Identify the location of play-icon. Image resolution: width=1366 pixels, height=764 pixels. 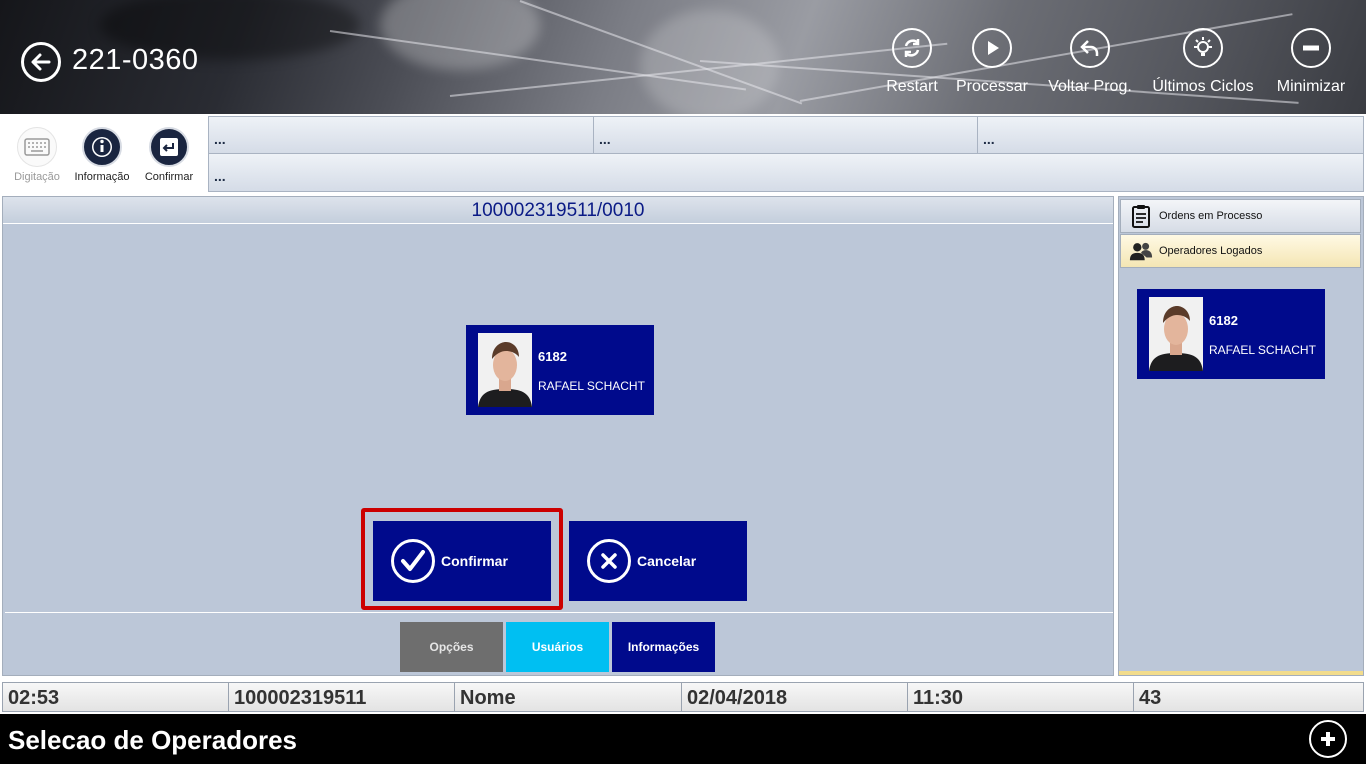
(993, 48).